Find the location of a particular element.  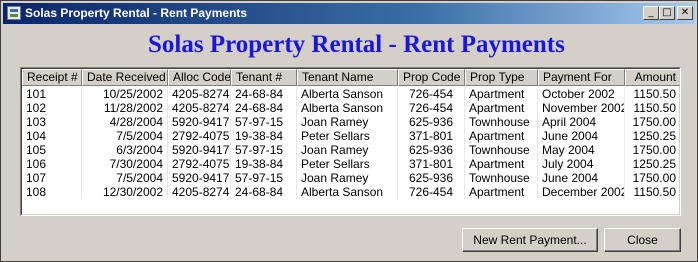

close-window-button: ✕ is located at coordinates (685, 13).